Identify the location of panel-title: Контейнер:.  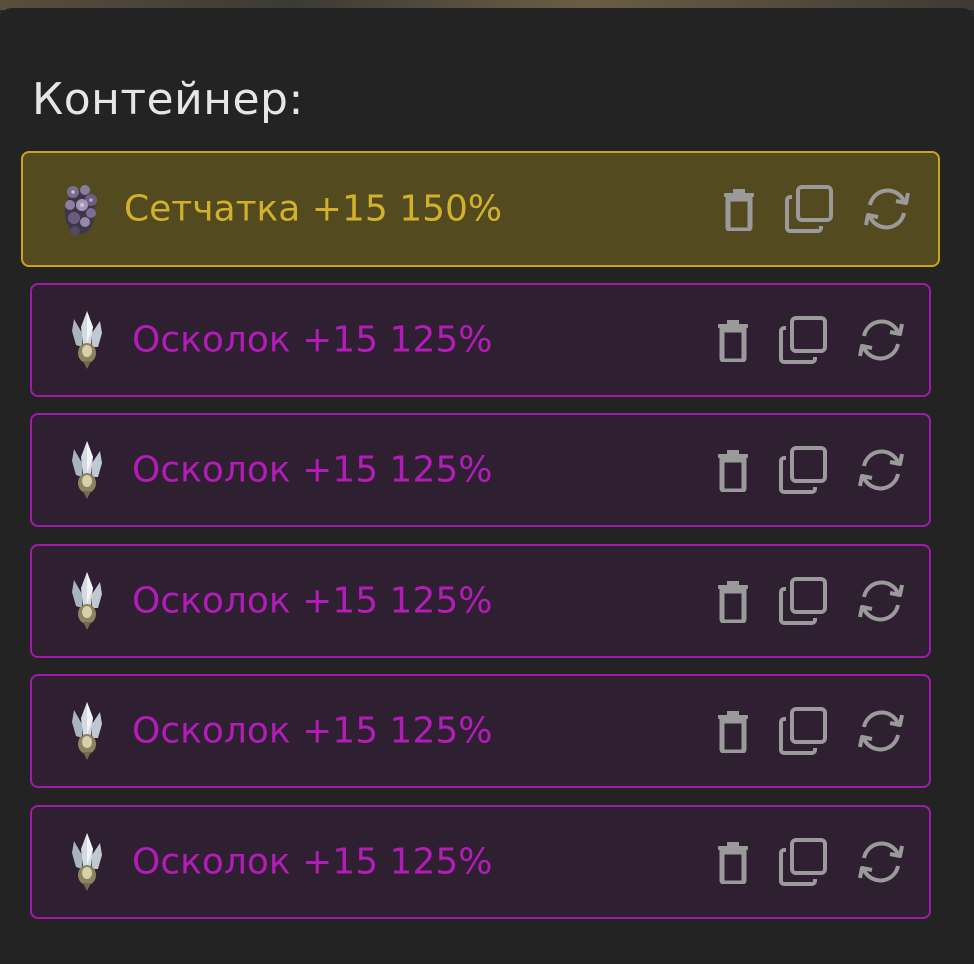
(168, 99).